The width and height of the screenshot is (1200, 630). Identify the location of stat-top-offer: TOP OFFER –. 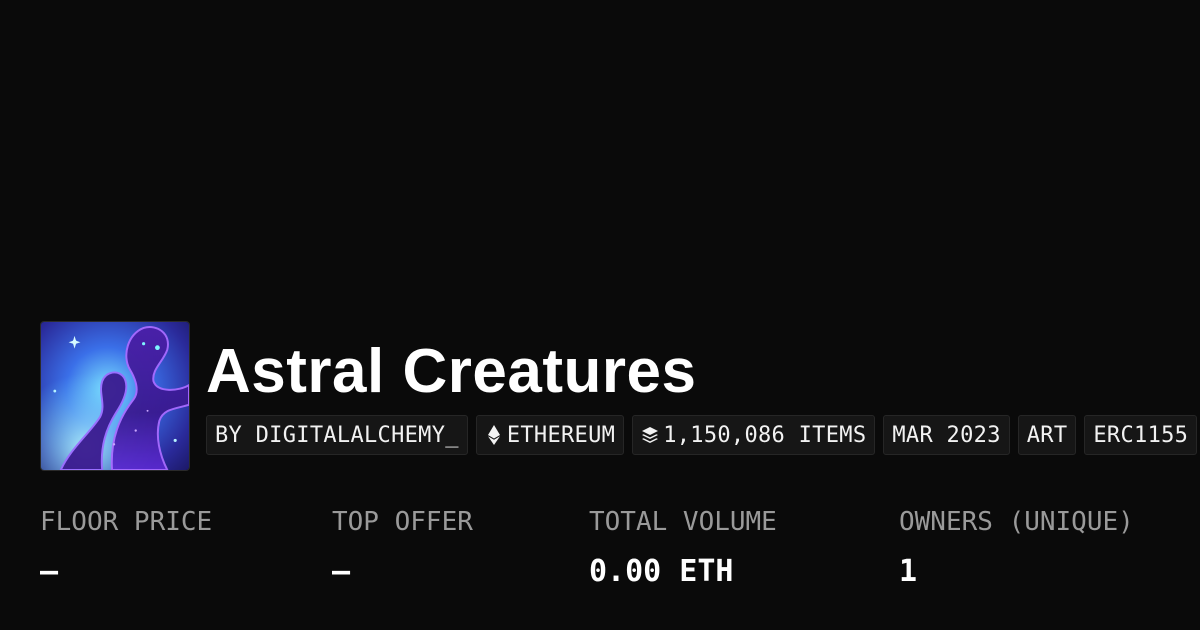
(402, 547).